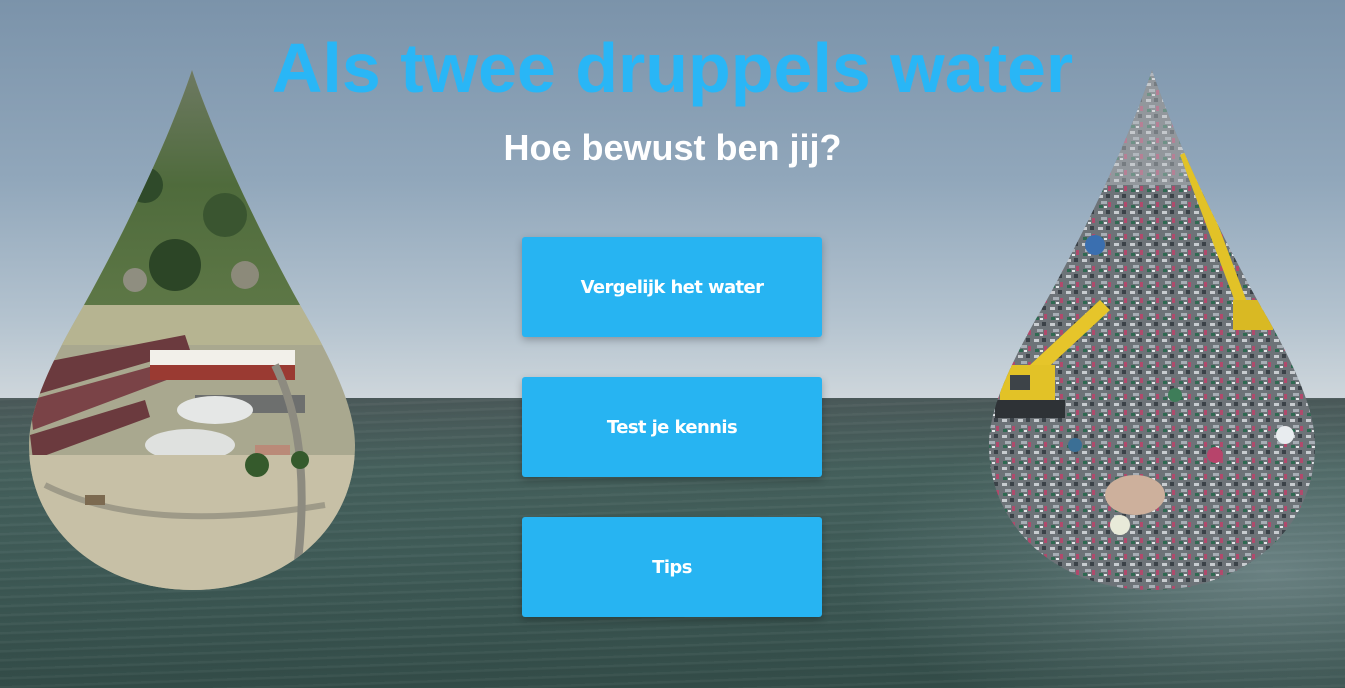  I want to click on page-subtitle: Hoe bewust ben jij?, so click(672, 147).